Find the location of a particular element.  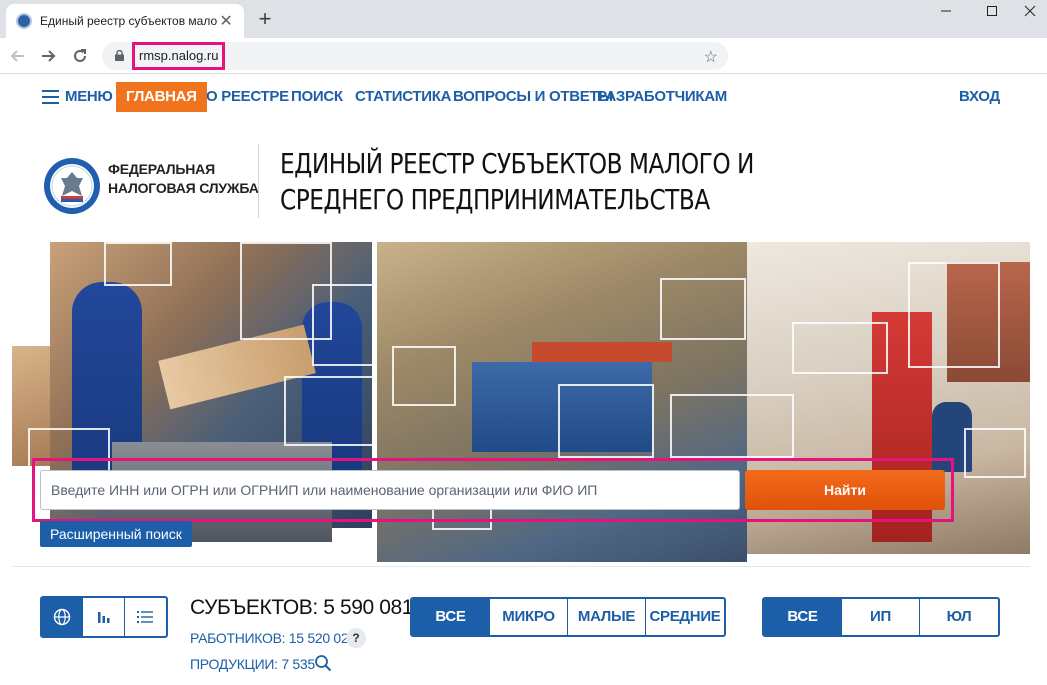

org-name: ФЕДЕРАЛЬНАЯ НАЛОГОВАЯ СЛУЖБА is located at coordinates (183, 179).